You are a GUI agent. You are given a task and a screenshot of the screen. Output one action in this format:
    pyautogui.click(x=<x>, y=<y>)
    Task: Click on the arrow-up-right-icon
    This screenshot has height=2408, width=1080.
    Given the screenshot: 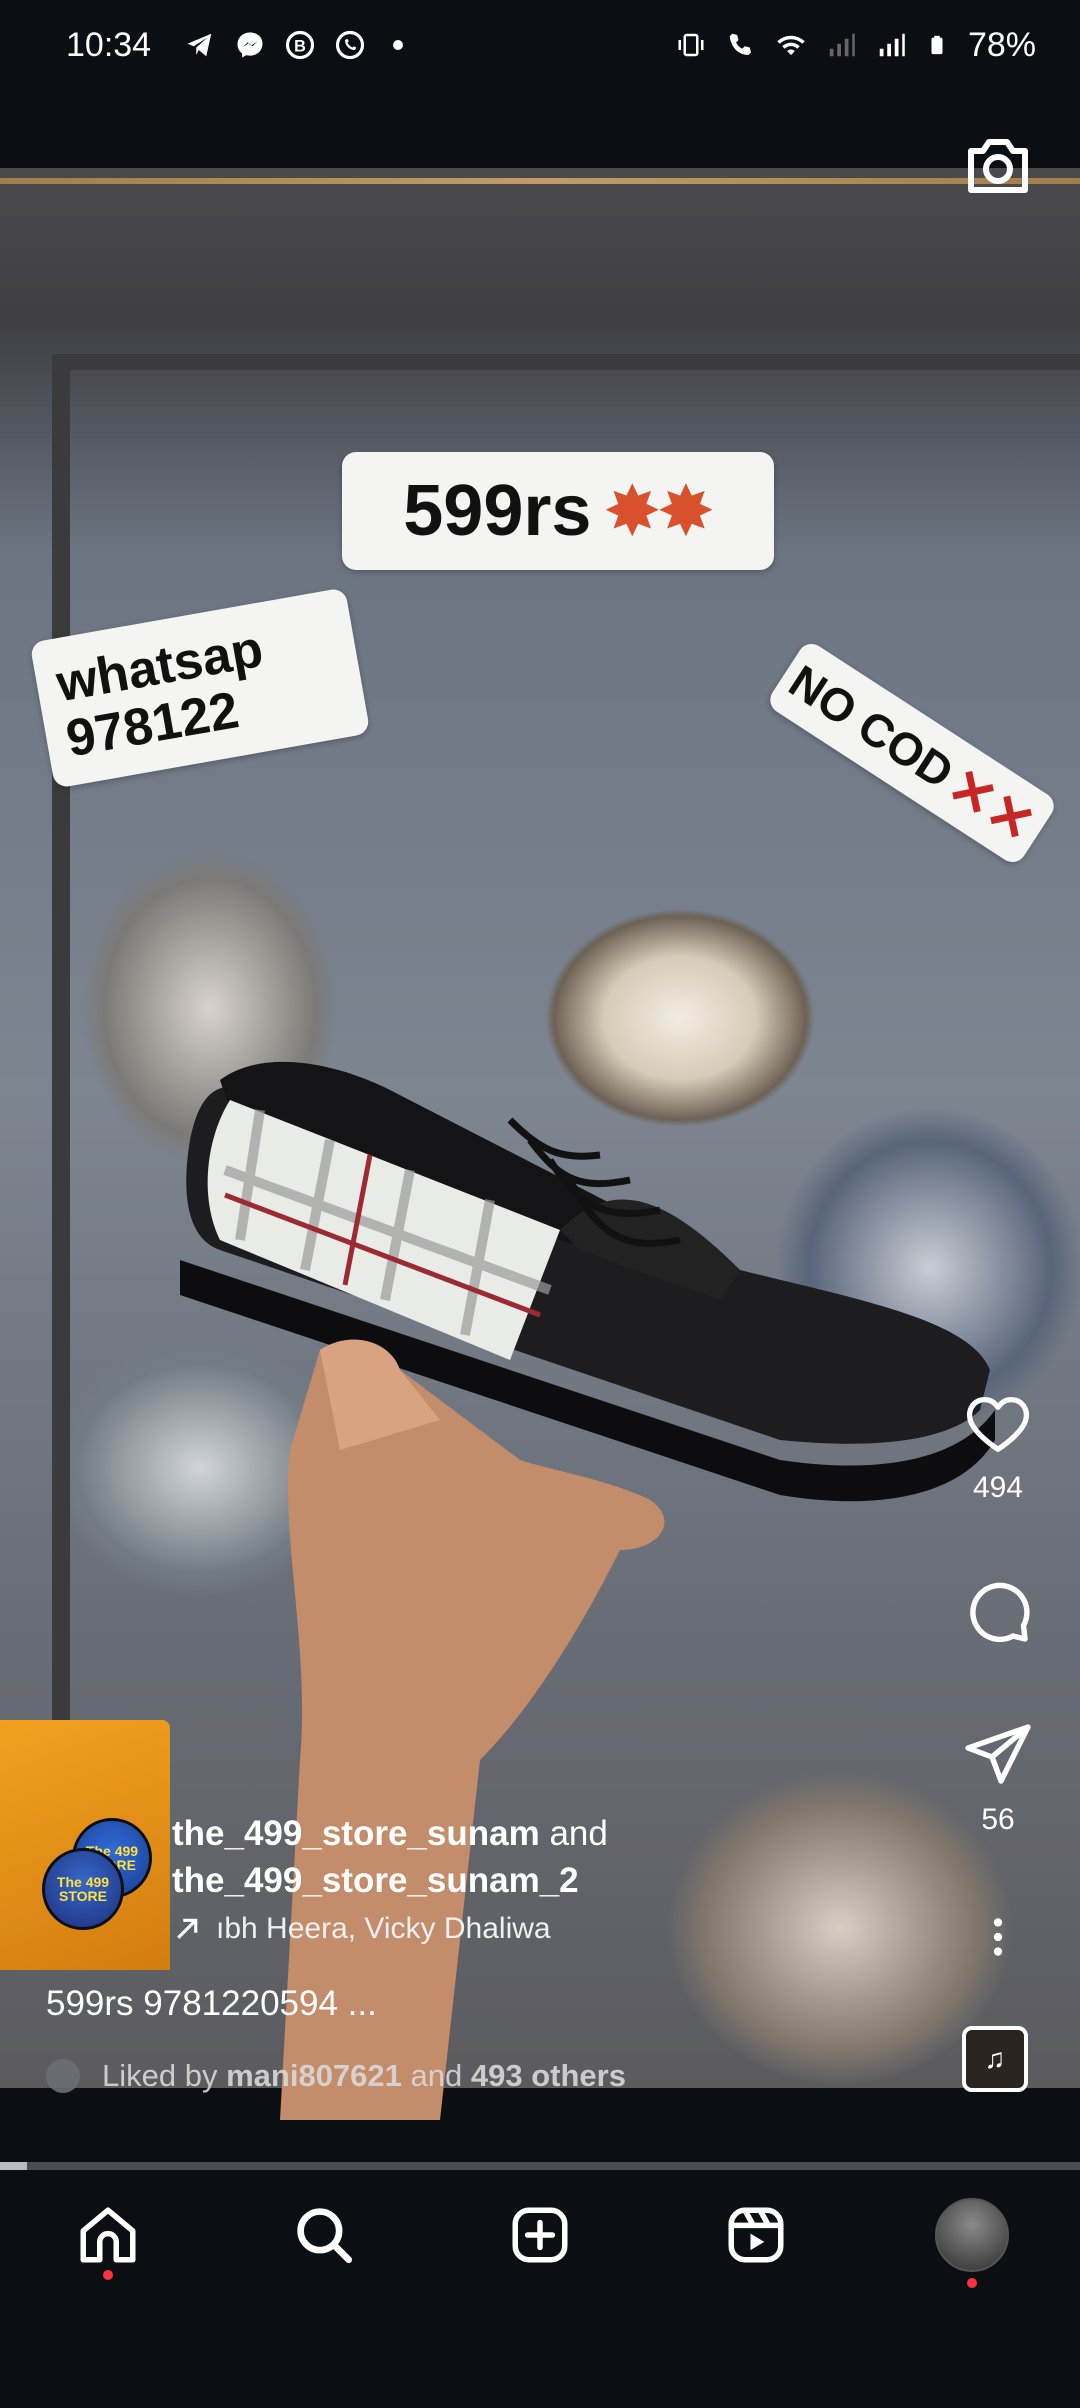 What is the action you would take?
    pyautogui.click(x=187, y=1928)
    